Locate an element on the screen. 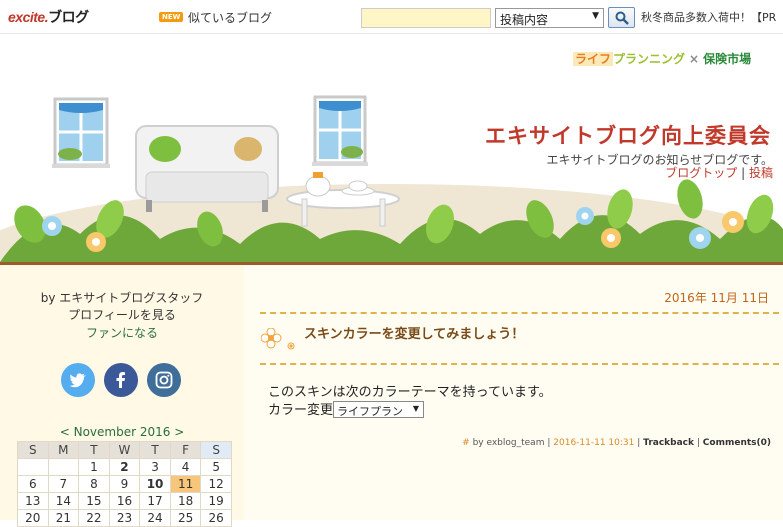 The height and width of the screenshot is (527, 783). calendar-day-link: 10 is located at coordinates (155, 484).